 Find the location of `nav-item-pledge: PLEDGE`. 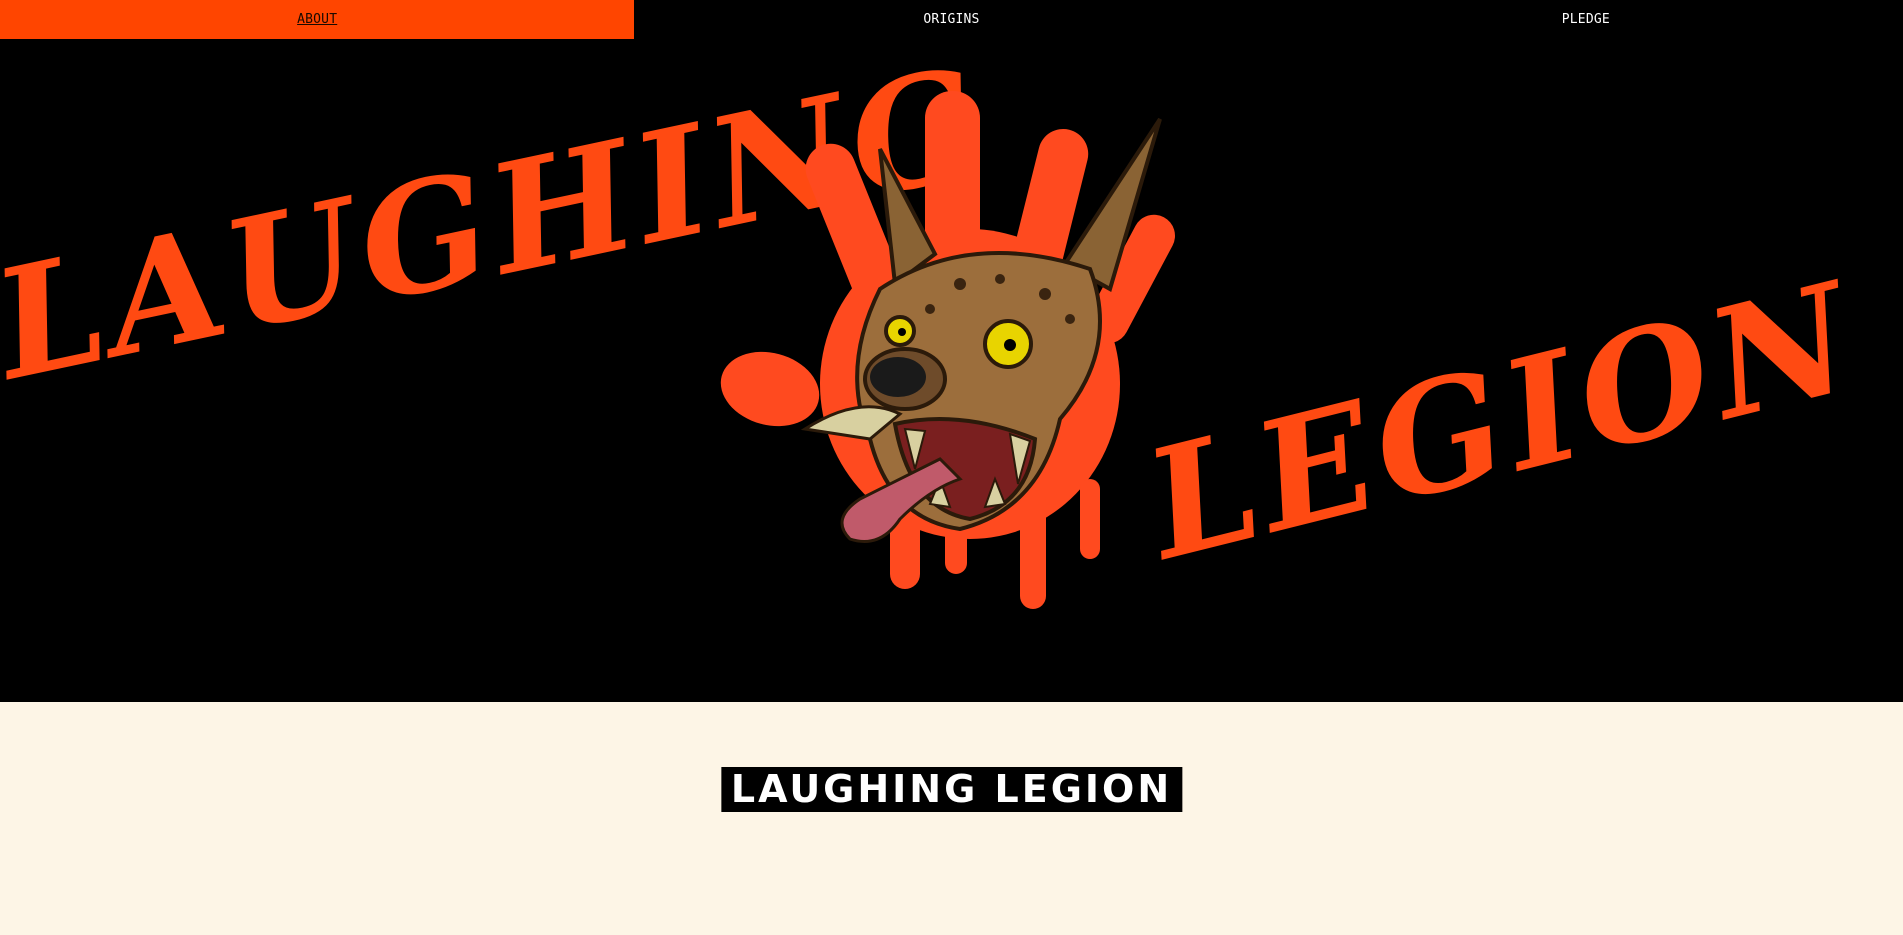

nav-item-pledge: PLEDGE is located at coordinates (1586, 19).